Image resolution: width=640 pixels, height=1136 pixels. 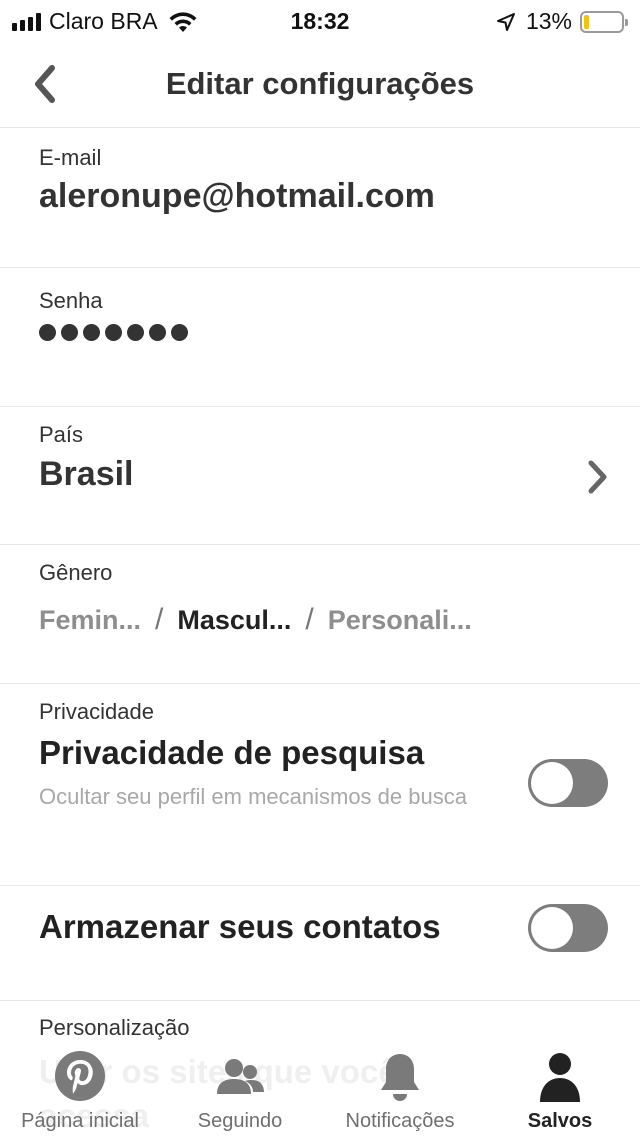 I want to click on tab-home: Página inicial, so click(x=80, y=1088).